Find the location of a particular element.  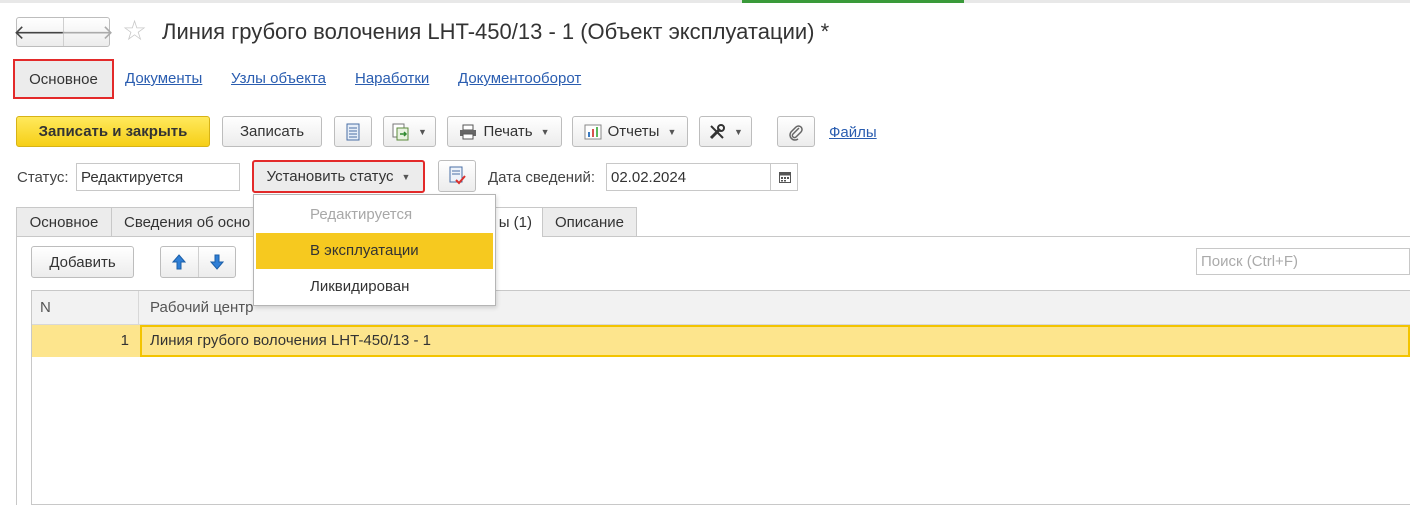

forward-button: 🡒 is located at coordinates (87, 32).